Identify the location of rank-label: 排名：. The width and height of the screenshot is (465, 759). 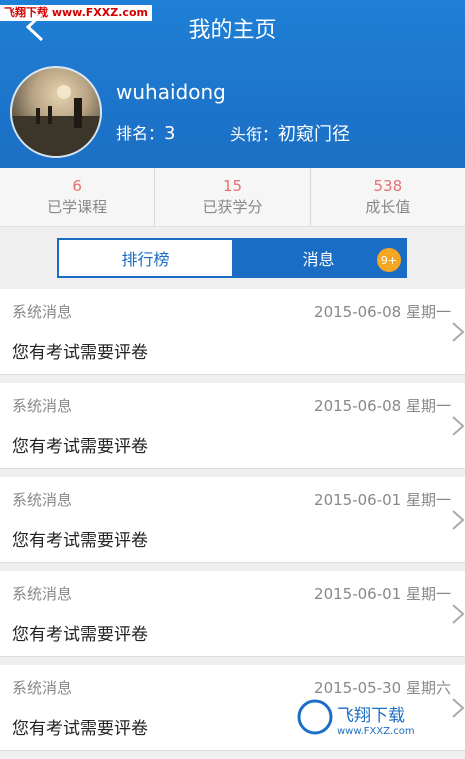
(140, 133).